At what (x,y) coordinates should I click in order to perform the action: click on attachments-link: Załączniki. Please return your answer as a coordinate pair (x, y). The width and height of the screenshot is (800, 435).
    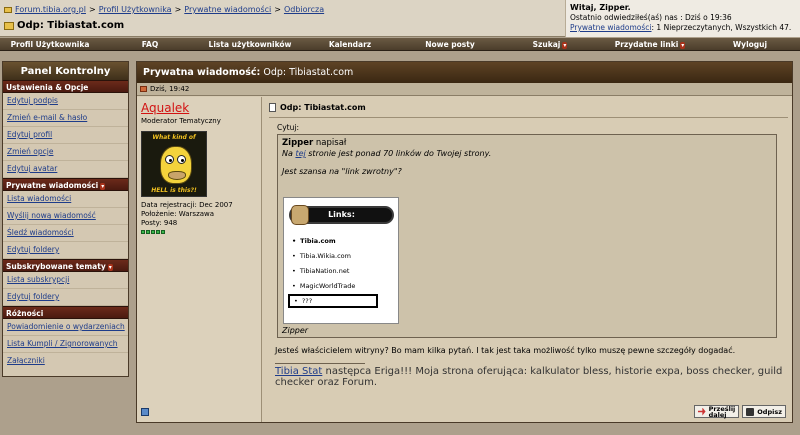
    Looking at the image, I should click on (26, 360).